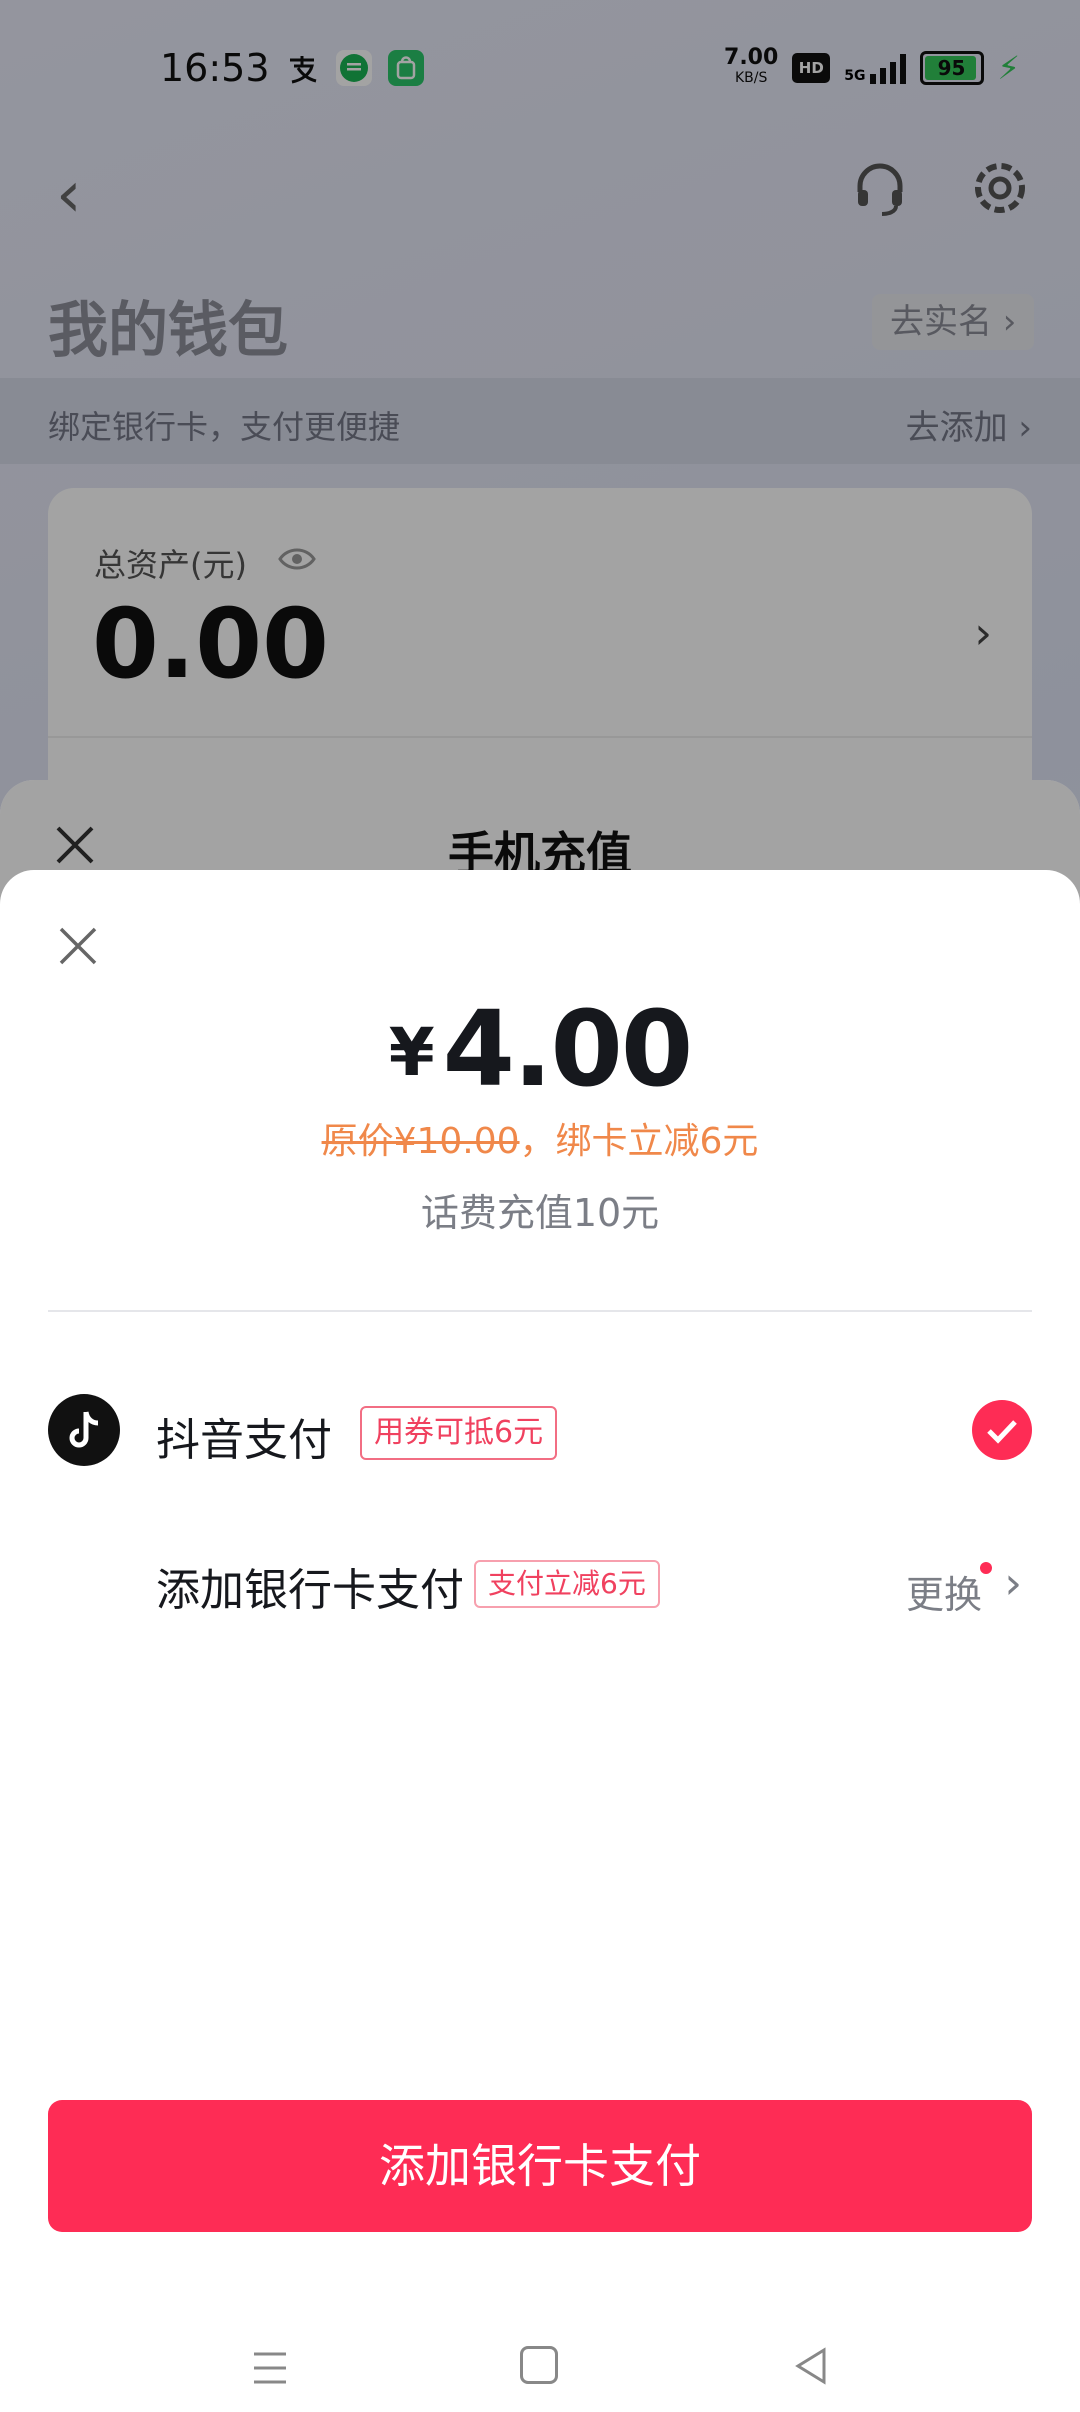 The width and height of the screenshot is (1080, 2412). I want to click on red-dot-badge, so click(986, 1568).